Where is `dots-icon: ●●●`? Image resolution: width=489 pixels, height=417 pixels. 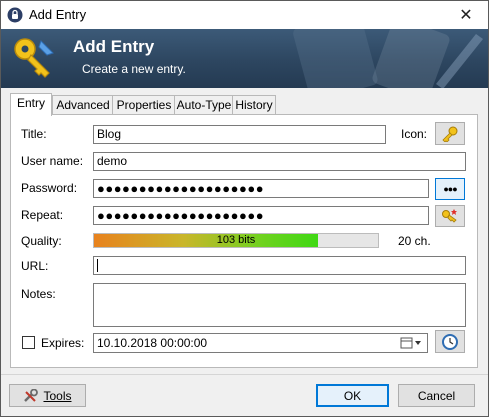 dots-icon: ●●● is located at coordinates (450, 189).